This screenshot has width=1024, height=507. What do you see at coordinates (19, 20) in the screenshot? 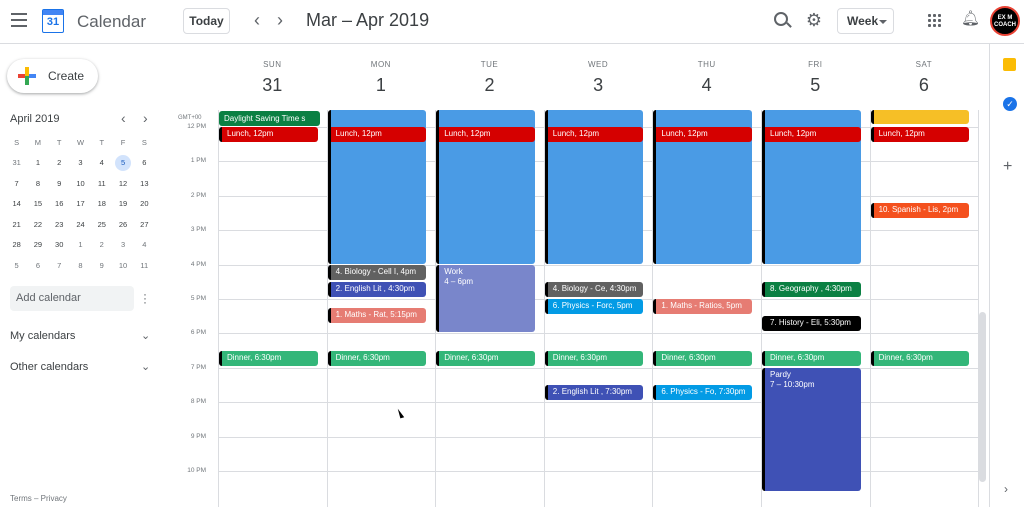
I see `main-menu-icon` at bounding box center [19, 20].